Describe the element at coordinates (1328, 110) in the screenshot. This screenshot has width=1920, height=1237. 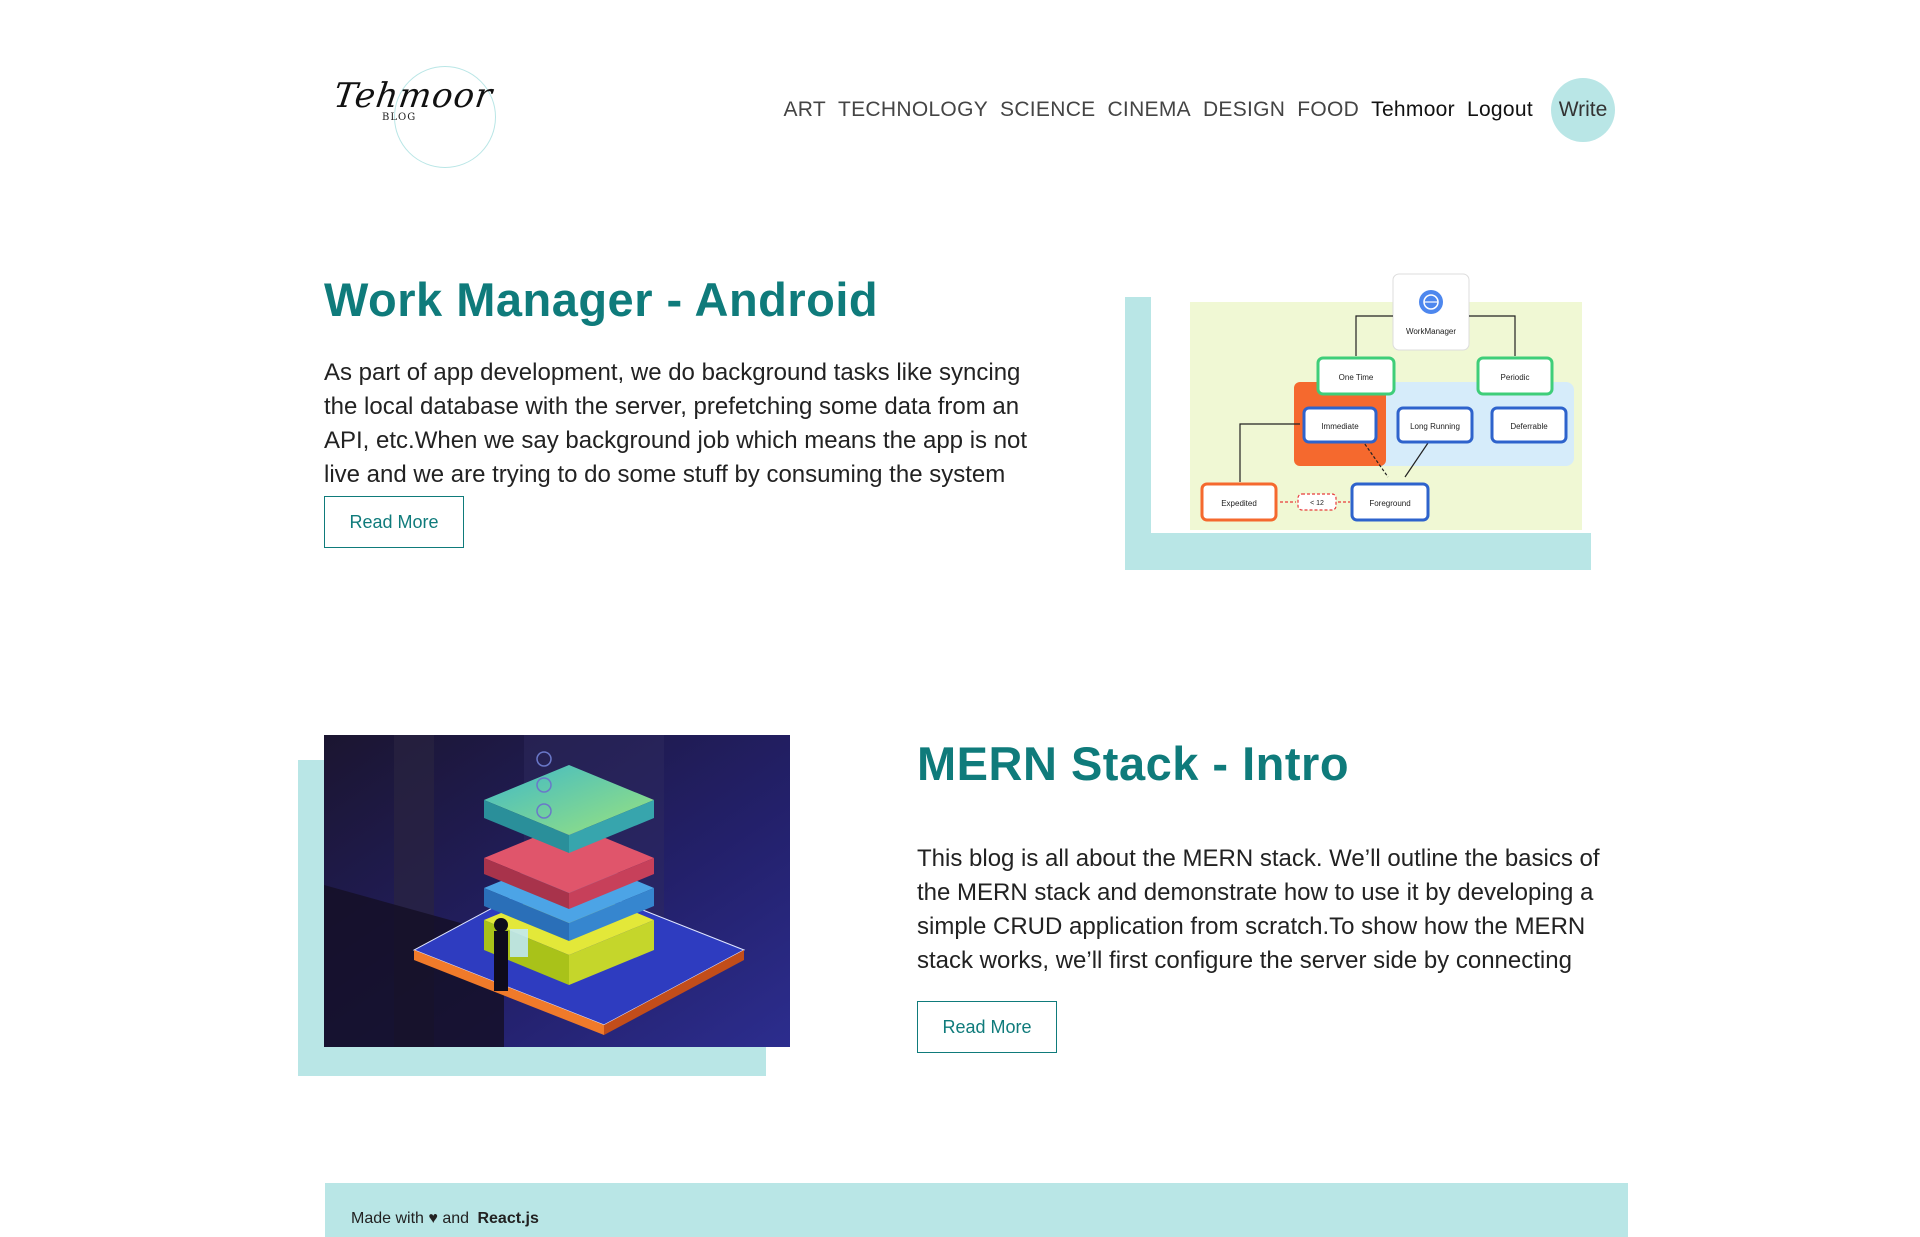
I see `nav-food: FOOD` at that location.